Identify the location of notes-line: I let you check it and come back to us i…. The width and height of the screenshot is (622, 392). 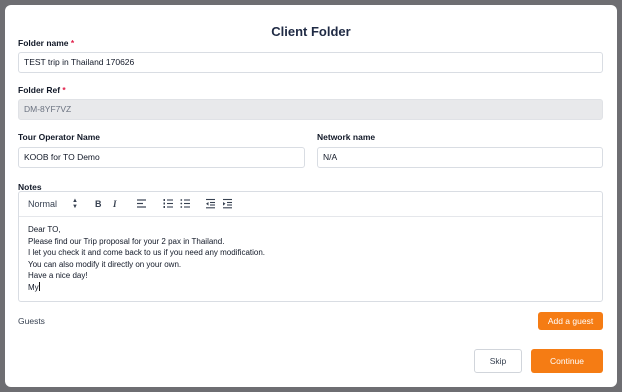
(147, 253).